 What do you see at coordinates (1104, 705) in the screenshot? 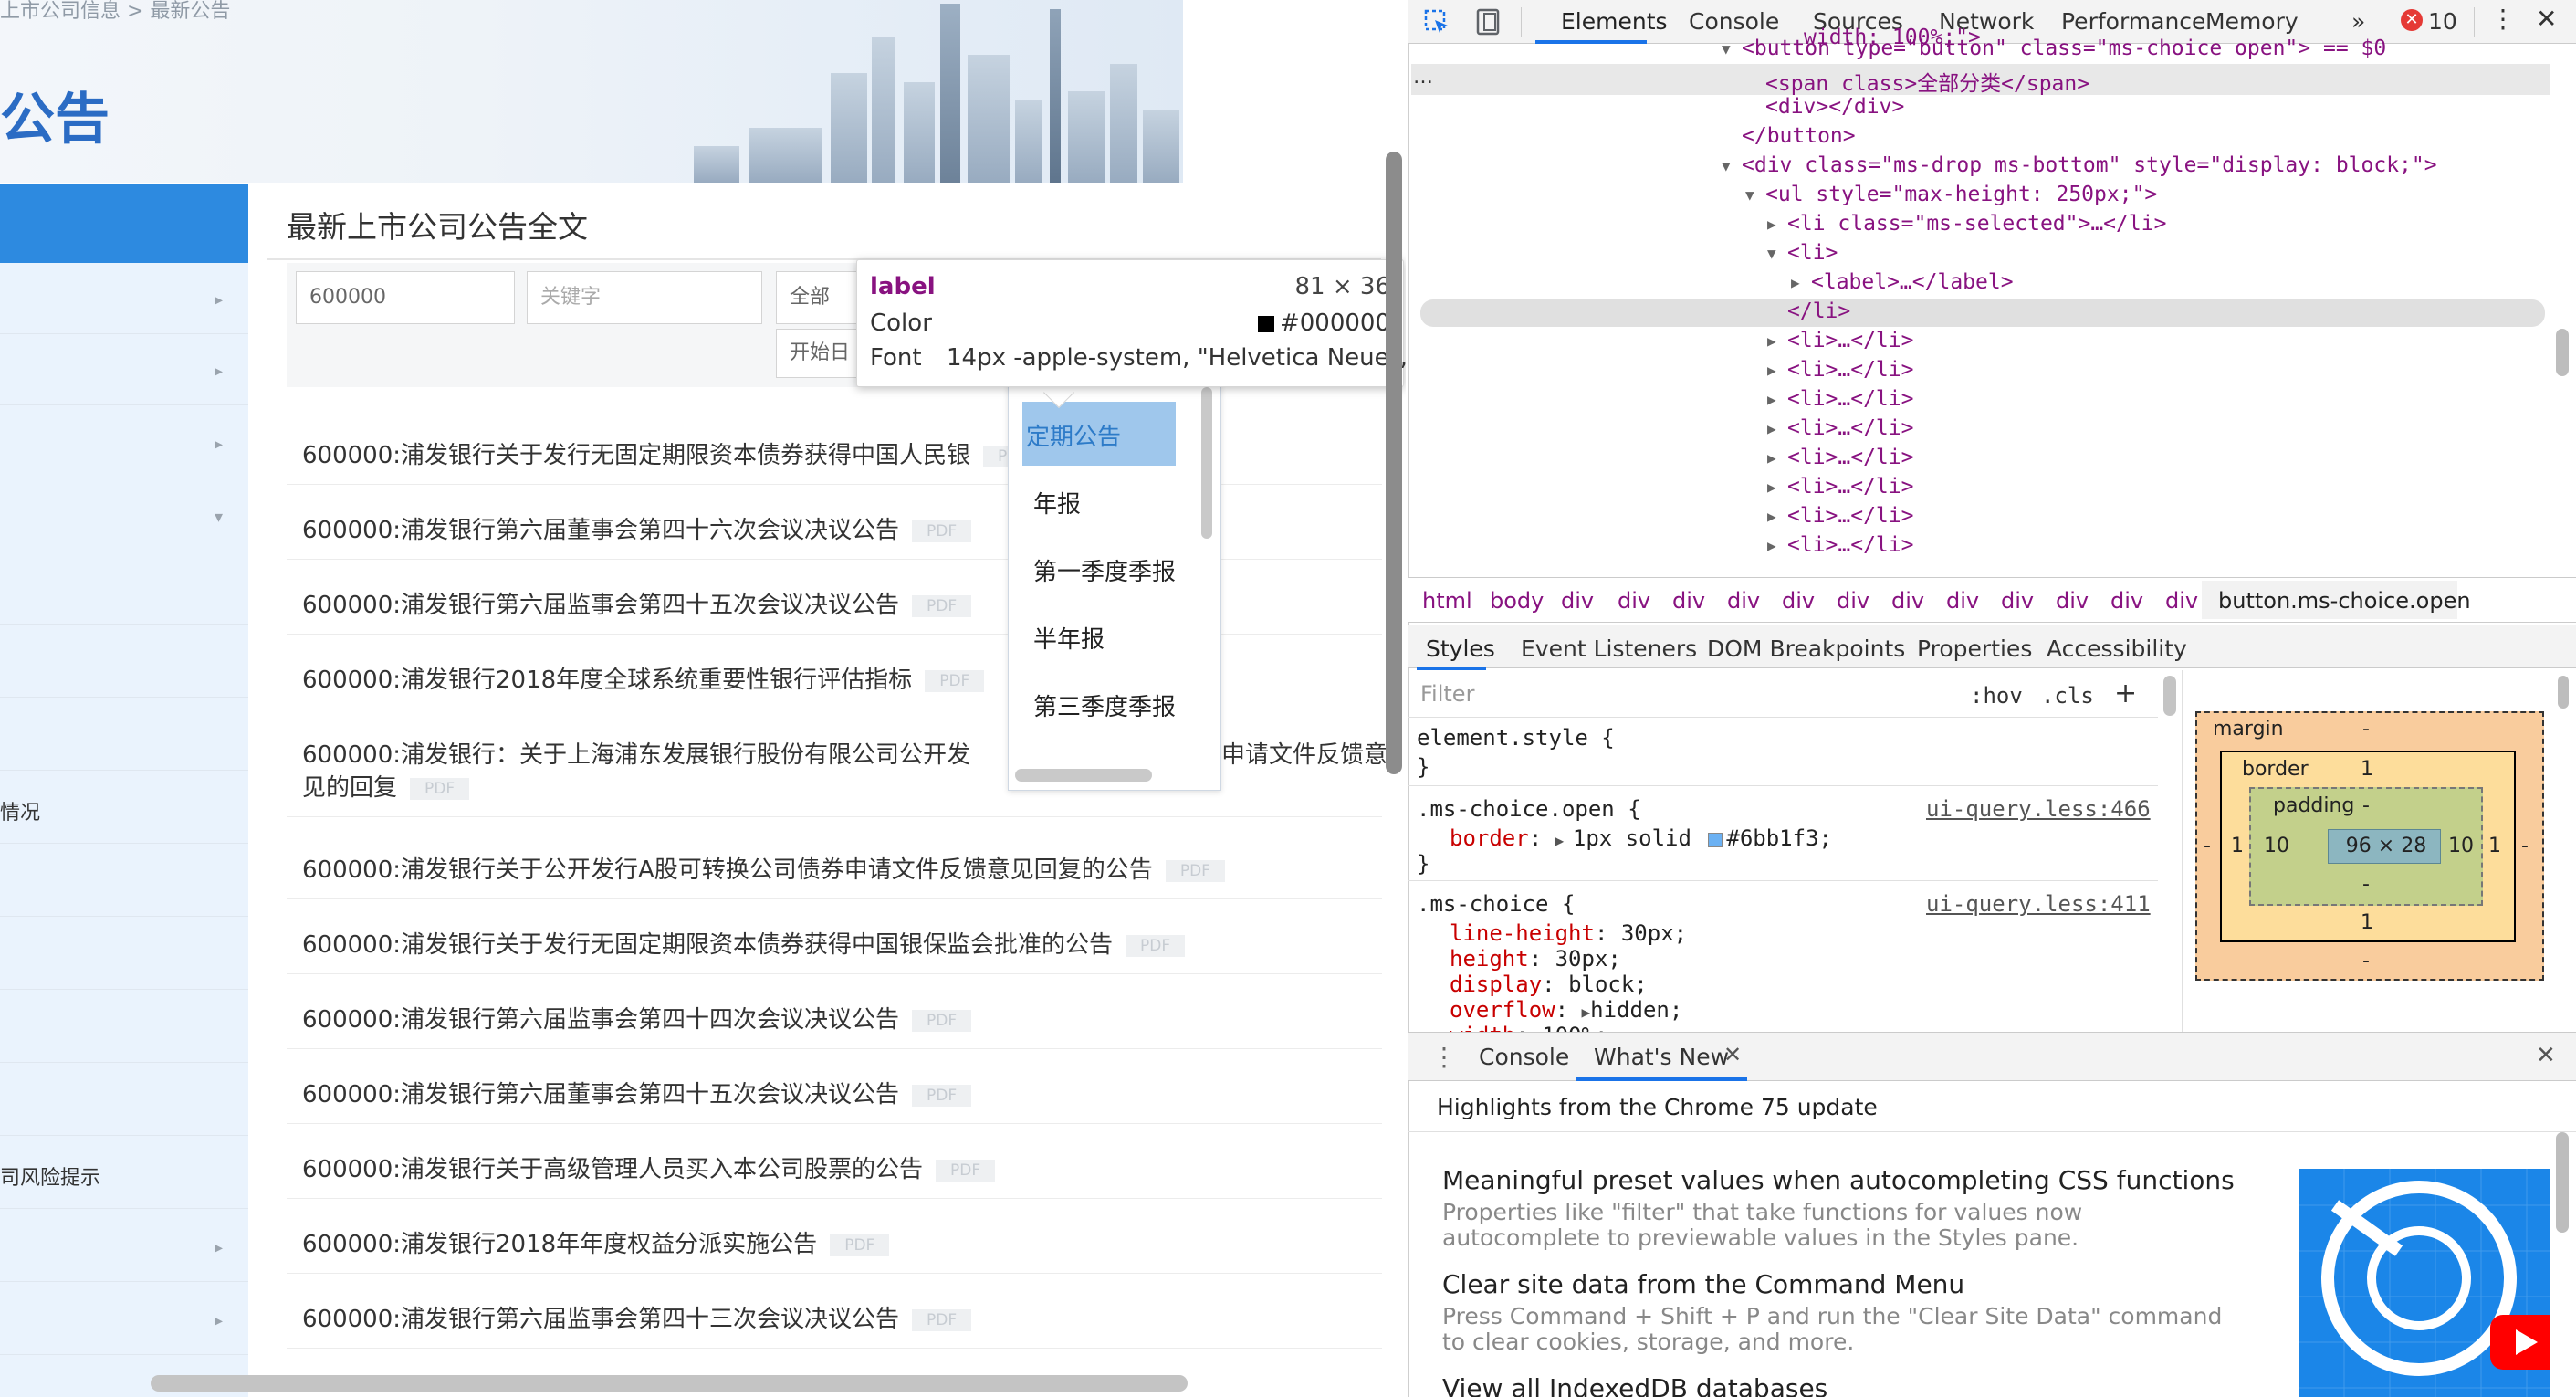
I see `dropdown-option: 第三季度季报` at bounding box center [1104, 705].